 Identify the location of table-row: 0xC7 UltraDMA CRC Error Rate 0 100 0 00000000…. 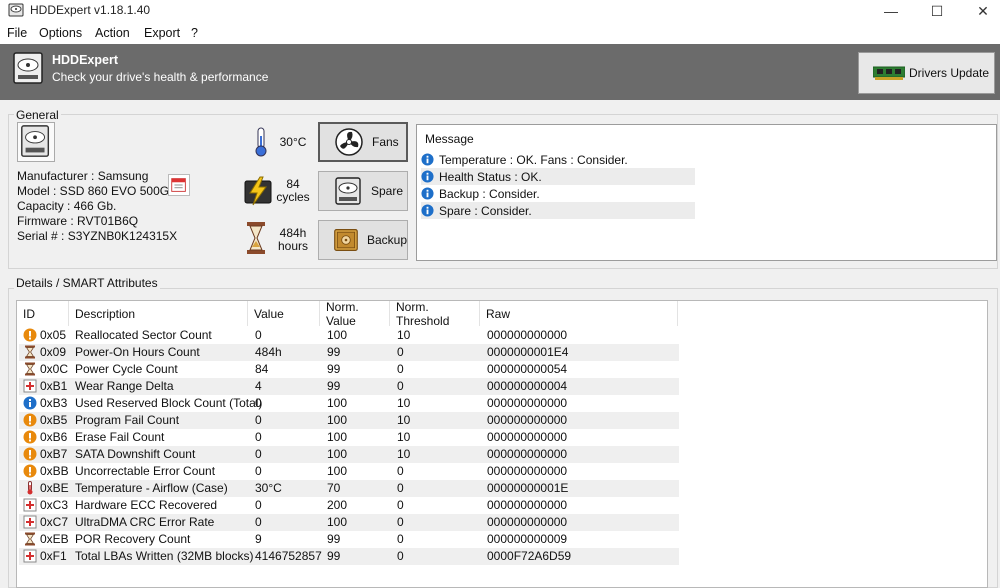
(349, 522).